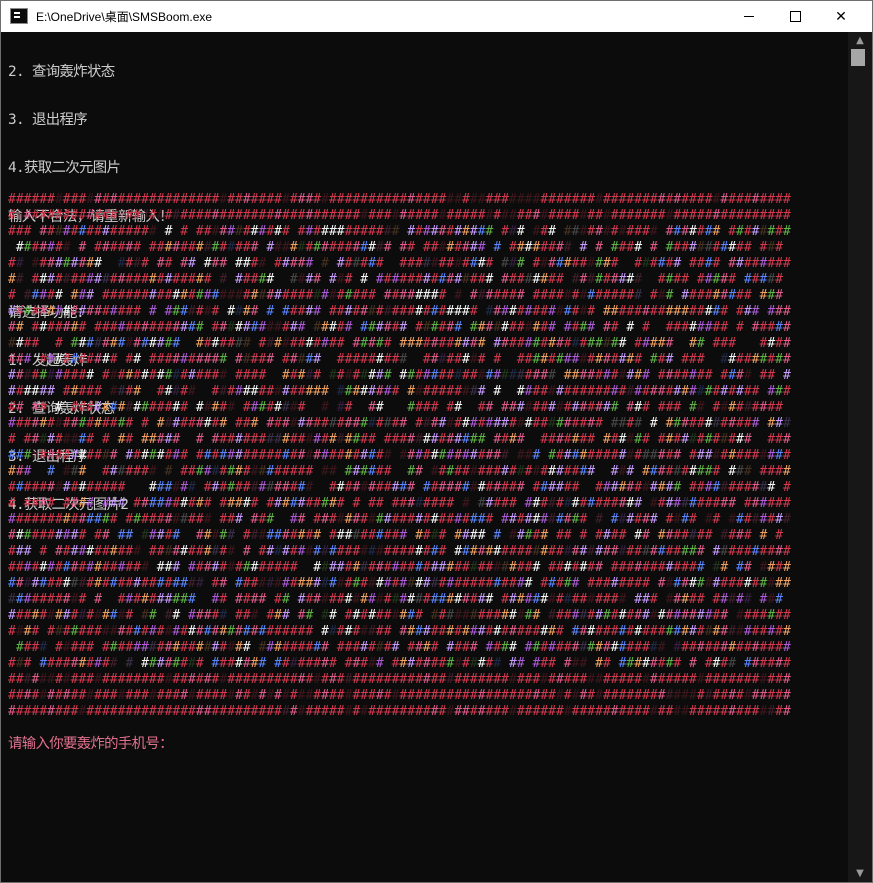 Image resolution: width=873 pixels, height=883 pixels. I want to click on close-icon: ✕, so click(841, 16).